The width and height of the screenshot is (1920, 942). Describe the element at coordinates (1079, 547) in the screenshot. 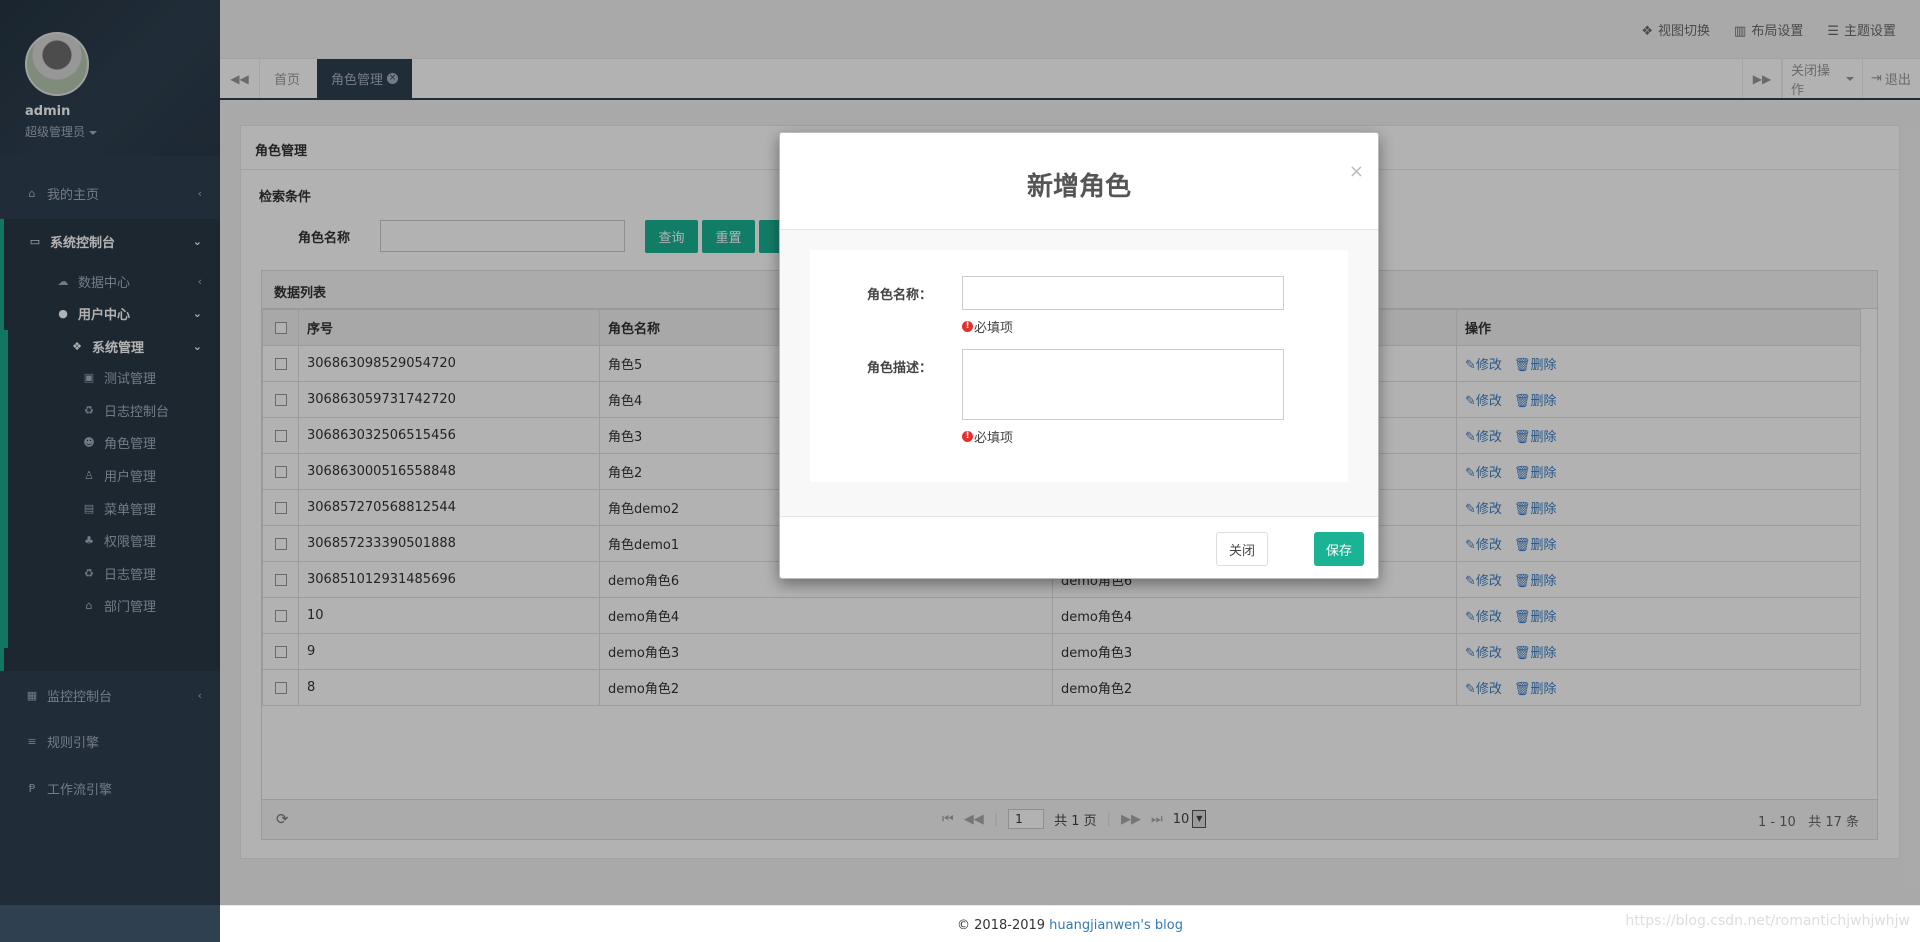

I see `modal-footer: 关闭 保存` at that location.